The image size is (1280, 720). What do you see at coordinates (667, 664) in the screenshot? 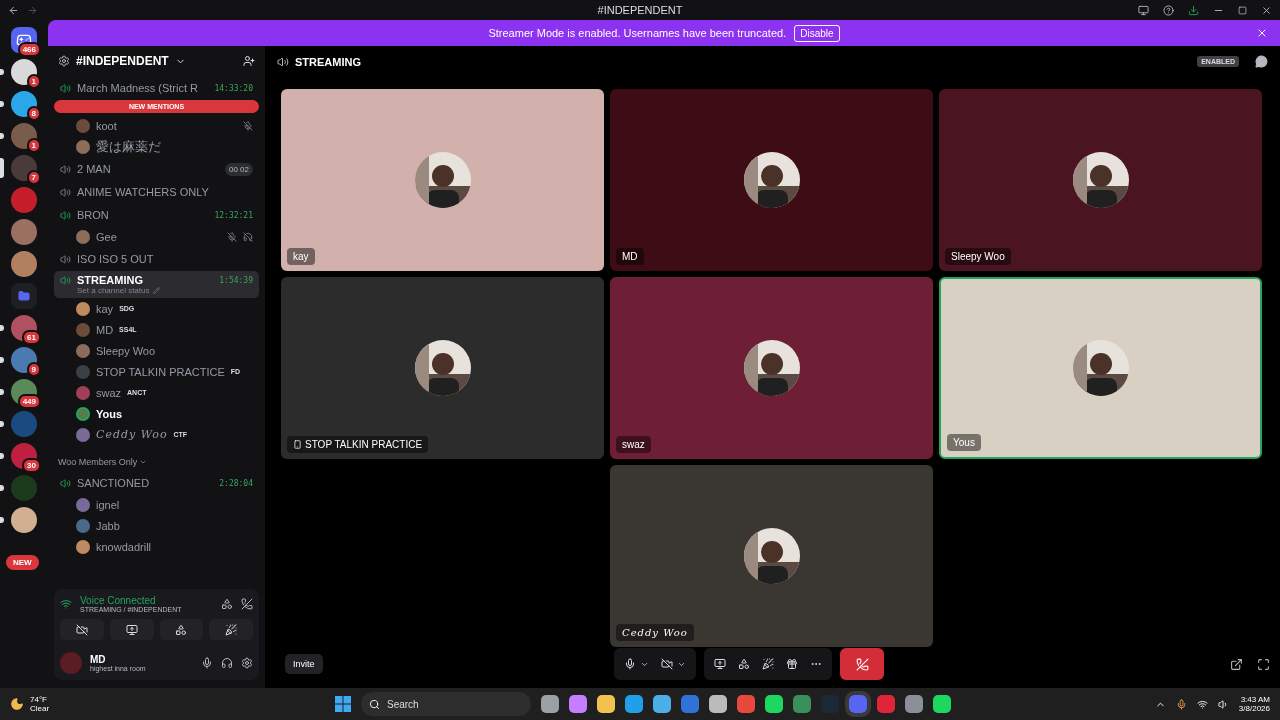
I see `camera-off-icon` at bounding box center [667, 664].